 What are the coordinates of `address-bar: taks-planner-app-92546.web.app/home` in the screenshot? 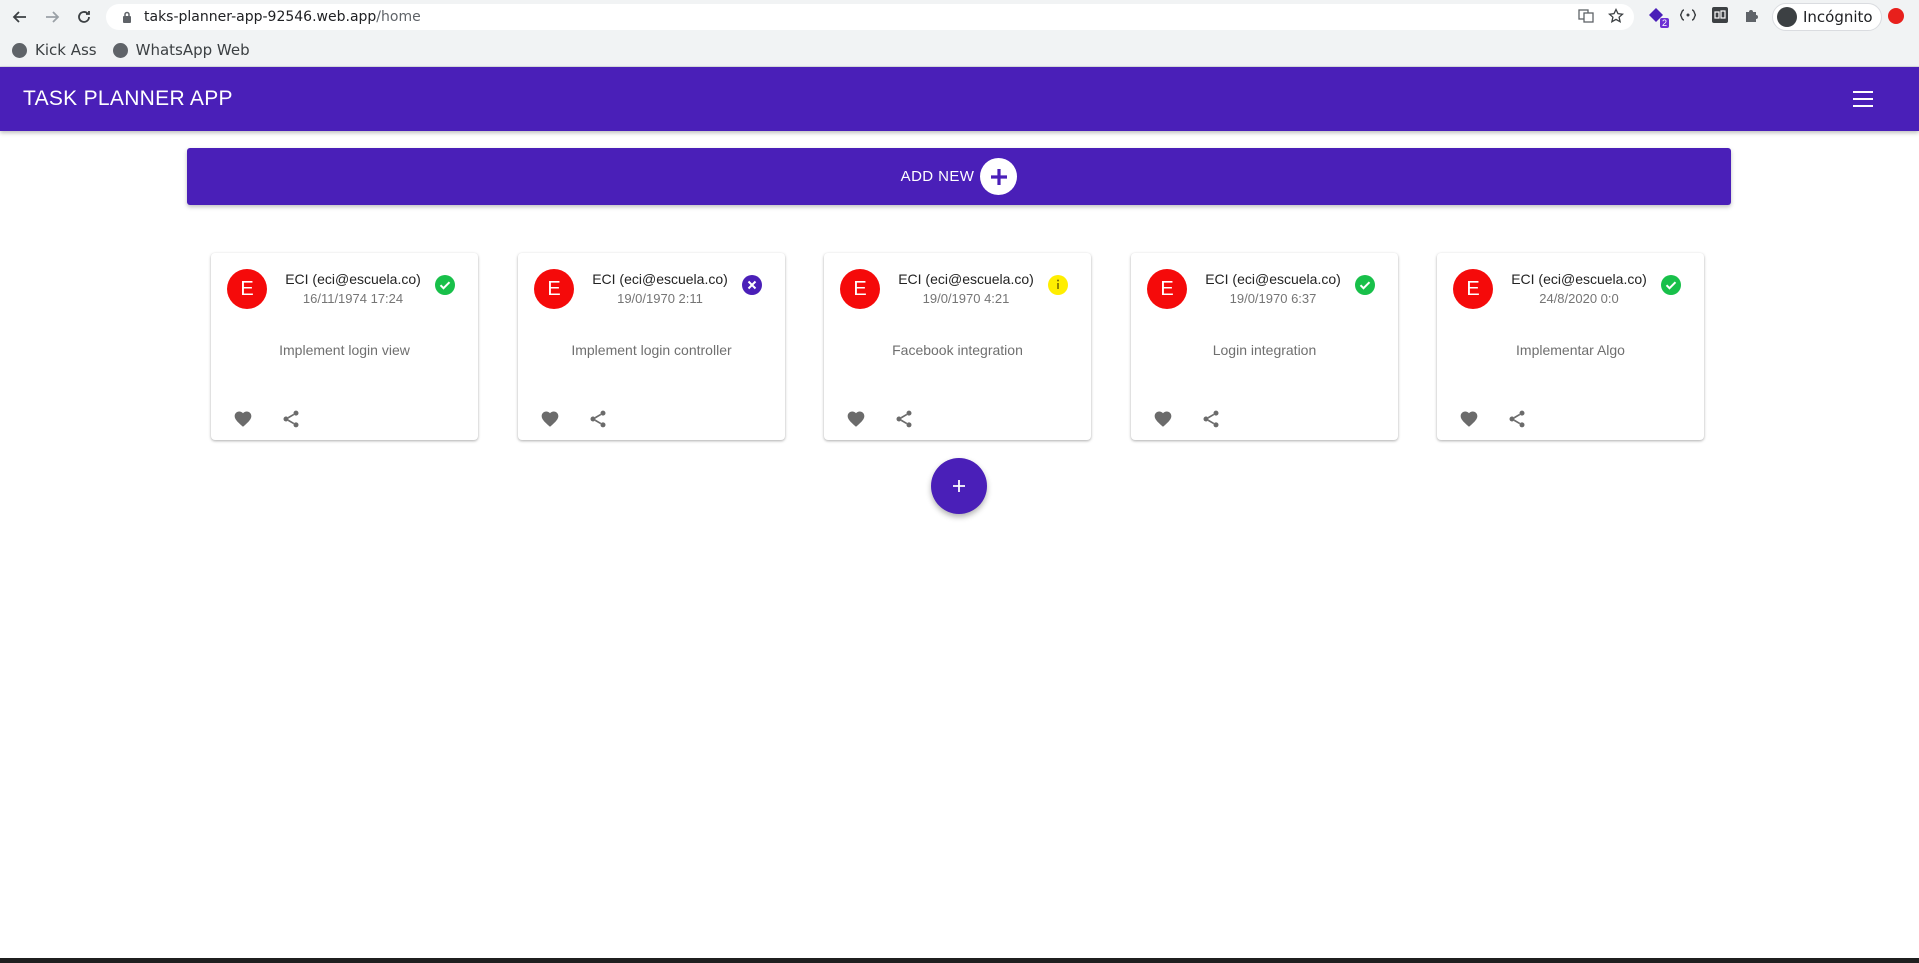 It's located at (870, 17).